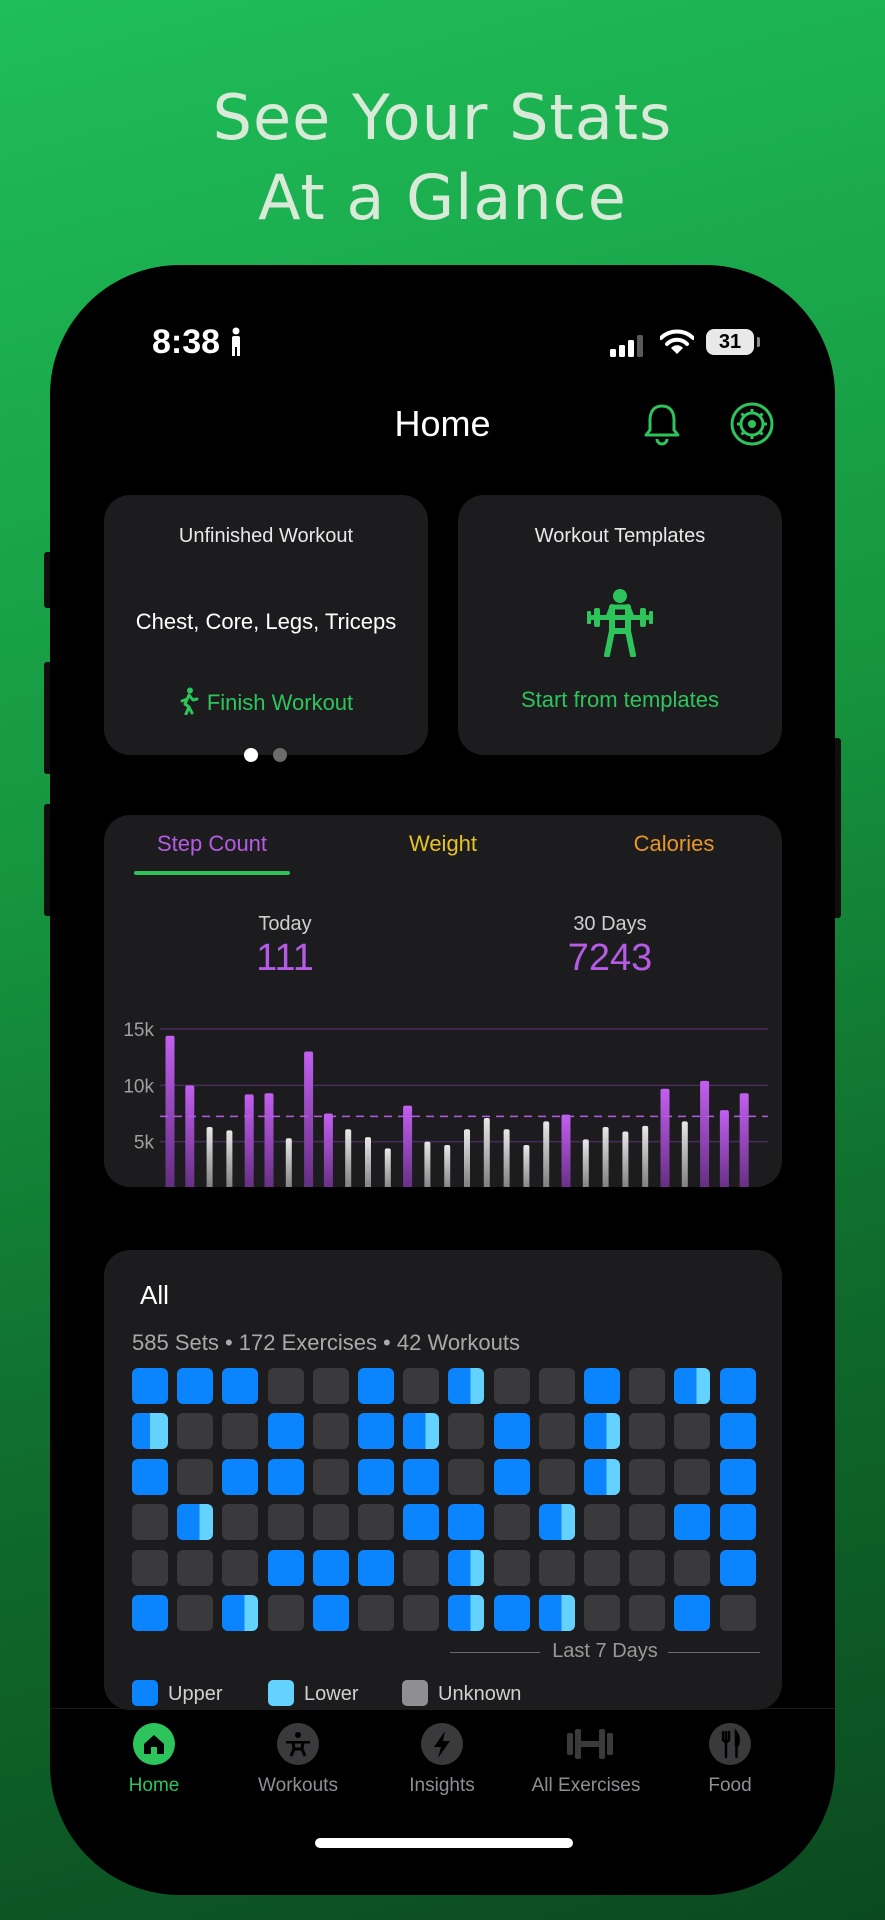 This screenshot has width=885, height=1920. I want to click on page-dot, so click(280, 755).